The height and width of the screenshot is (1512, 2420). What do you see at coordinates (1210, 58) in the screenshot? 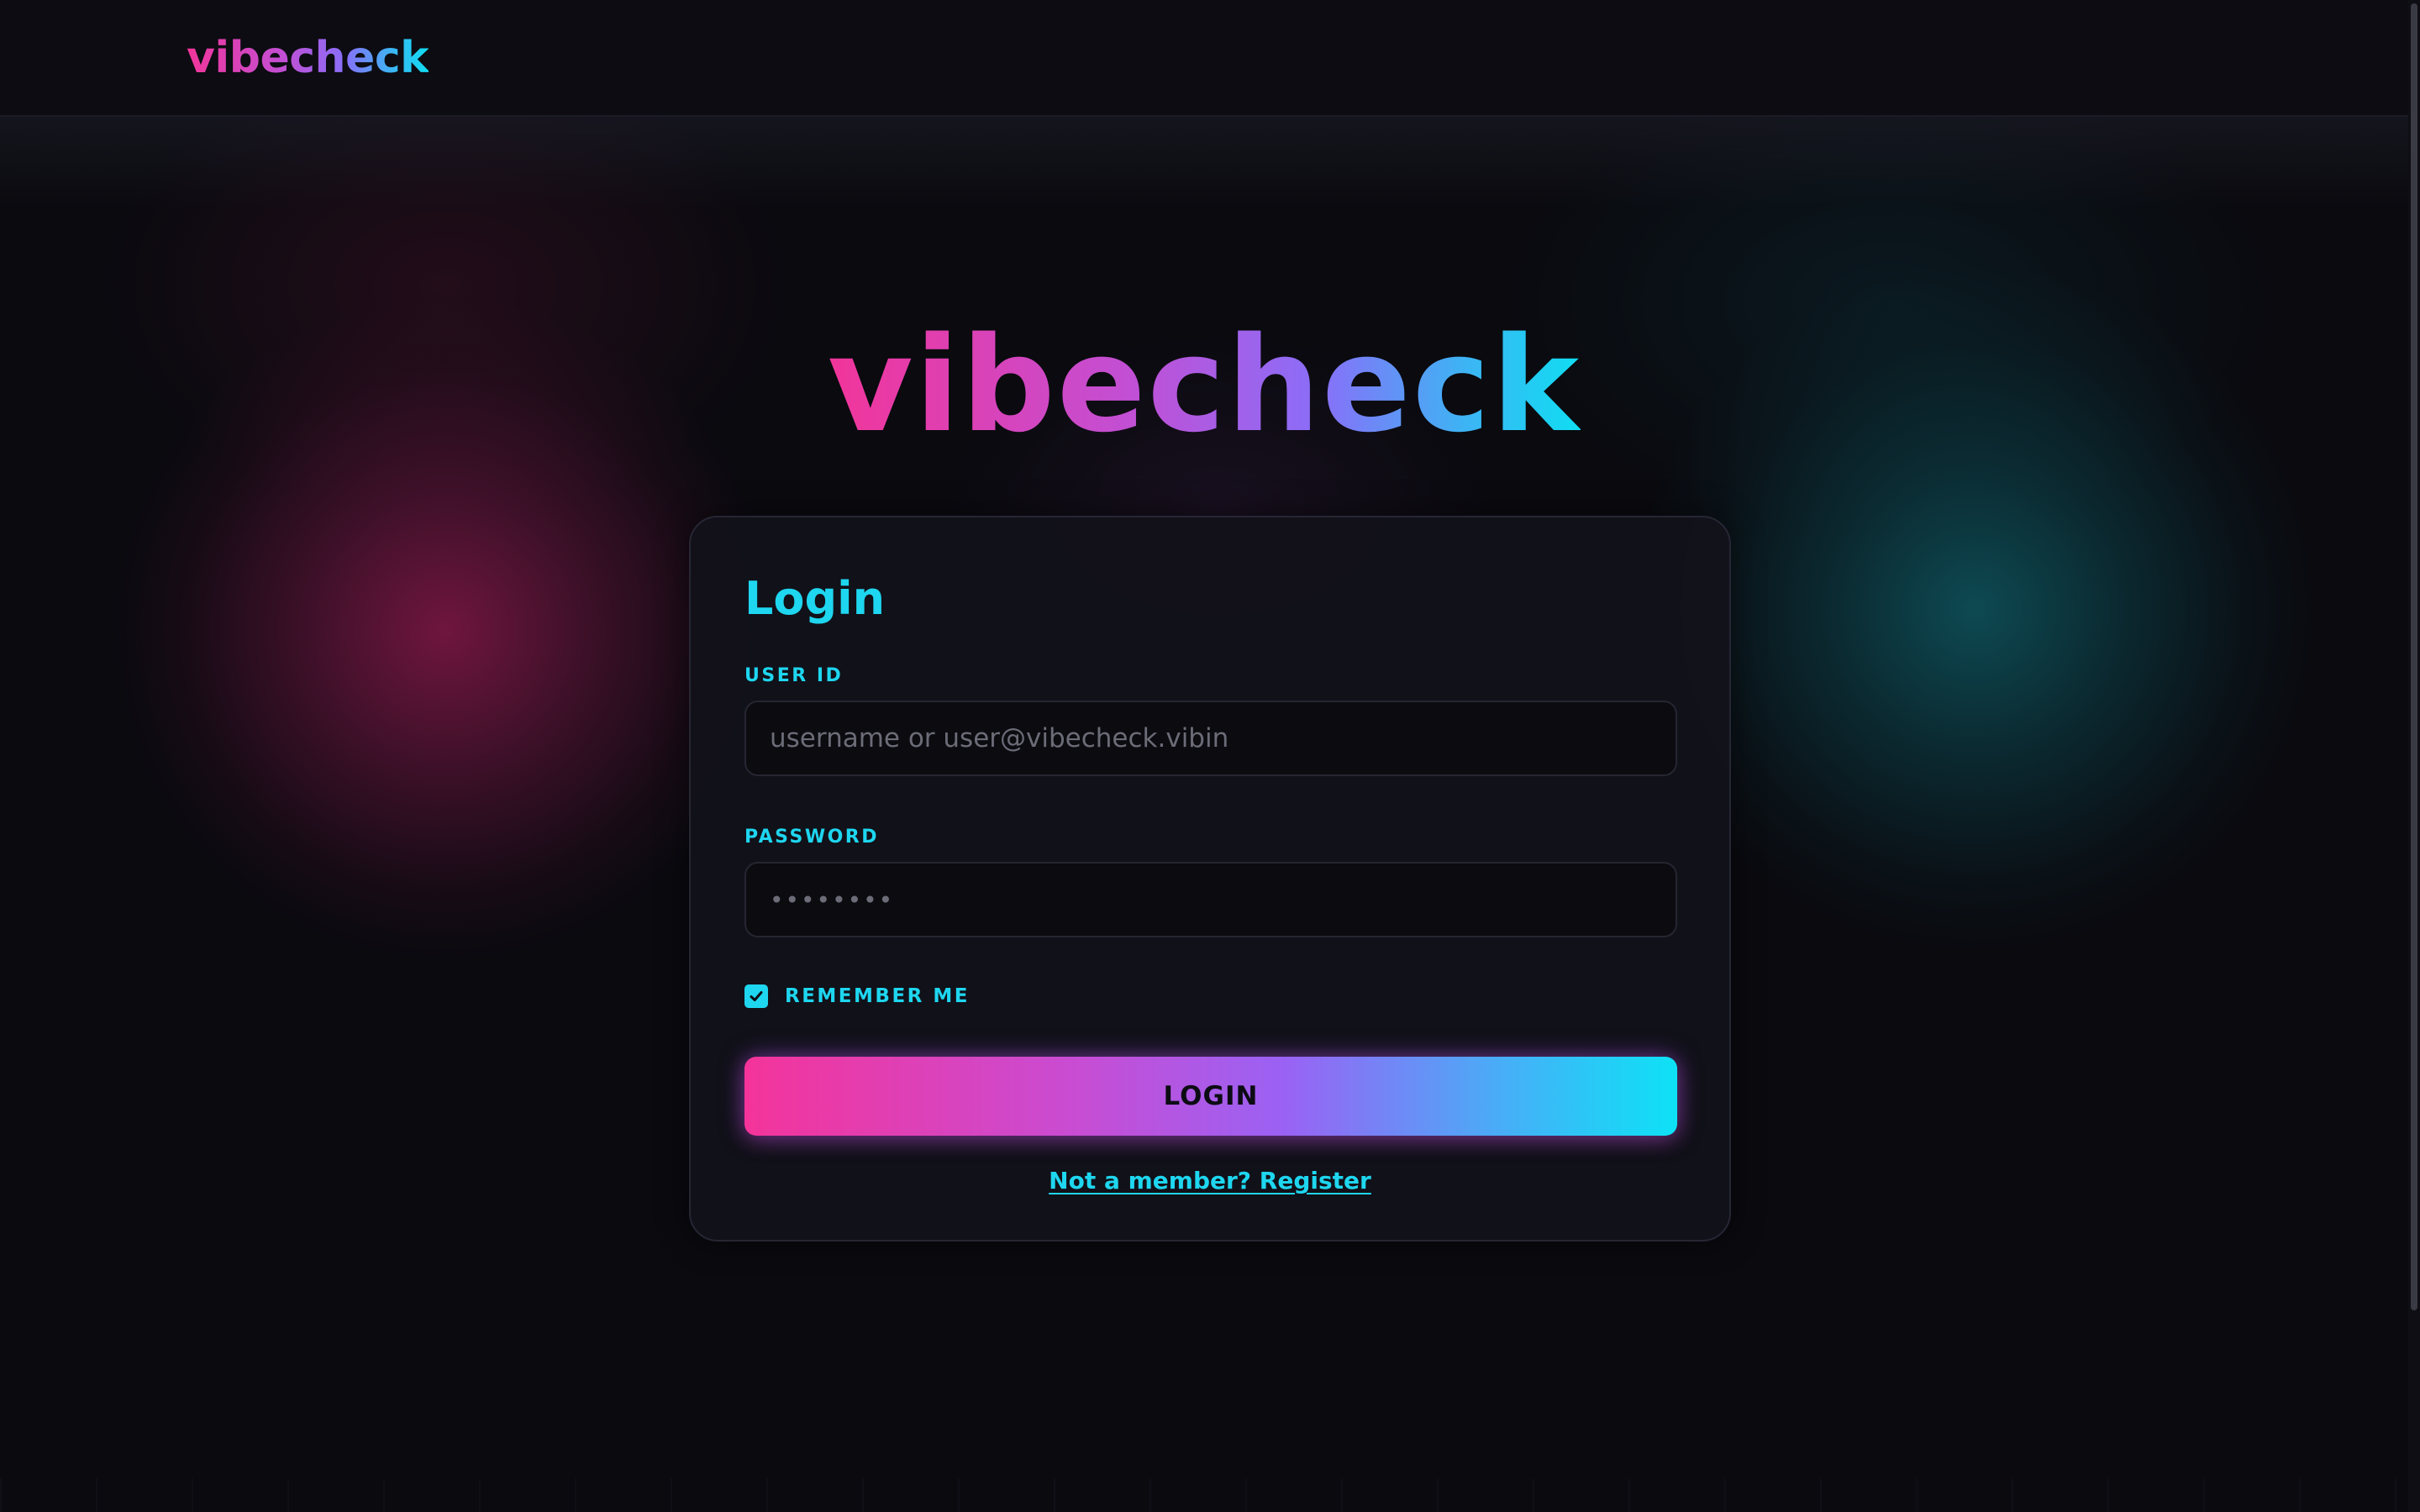
I see `top-navbar: vibecheck` at bounding box center [1210, 58].